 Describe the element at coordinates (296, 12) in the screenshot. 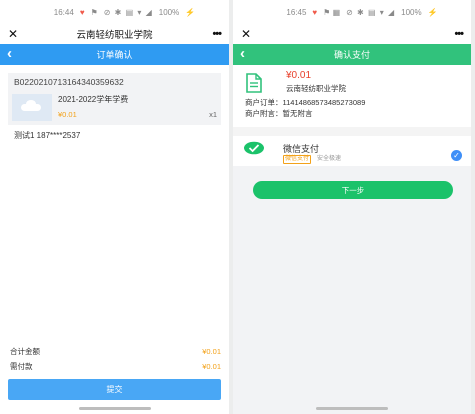

I see `status-time: 16:45` at that location.